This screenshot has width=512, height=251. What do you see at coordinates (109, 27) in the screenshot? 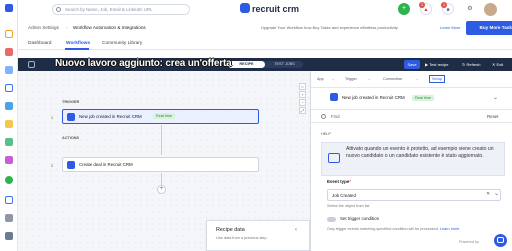
I see `breadcrumb-current: Workflow Automation & Integrations` at bounding box center [109, 27].